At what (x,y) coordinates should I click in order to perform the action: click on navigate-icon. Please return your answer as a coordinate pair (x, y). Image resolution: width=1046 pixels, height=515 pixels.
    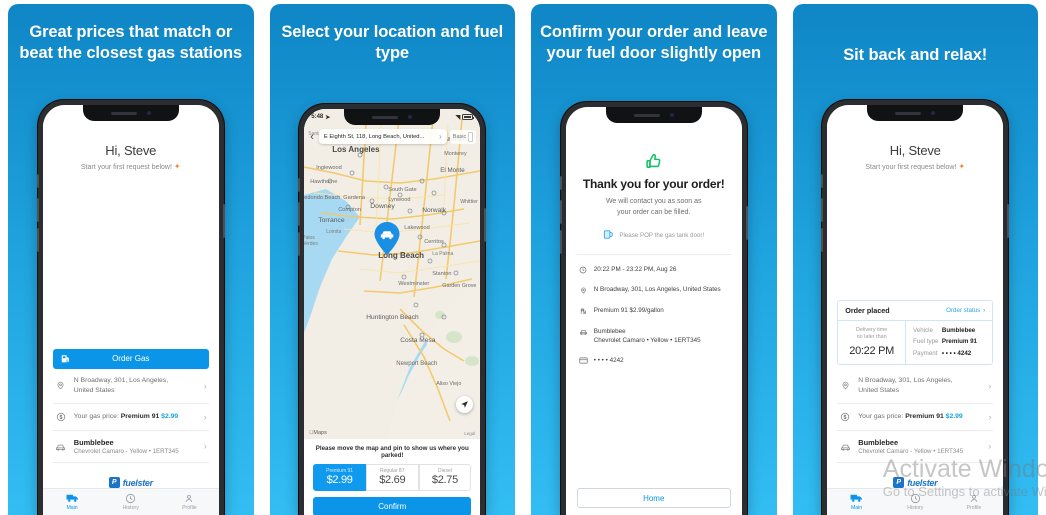
    Looking at the image, I should click on (465, 404).